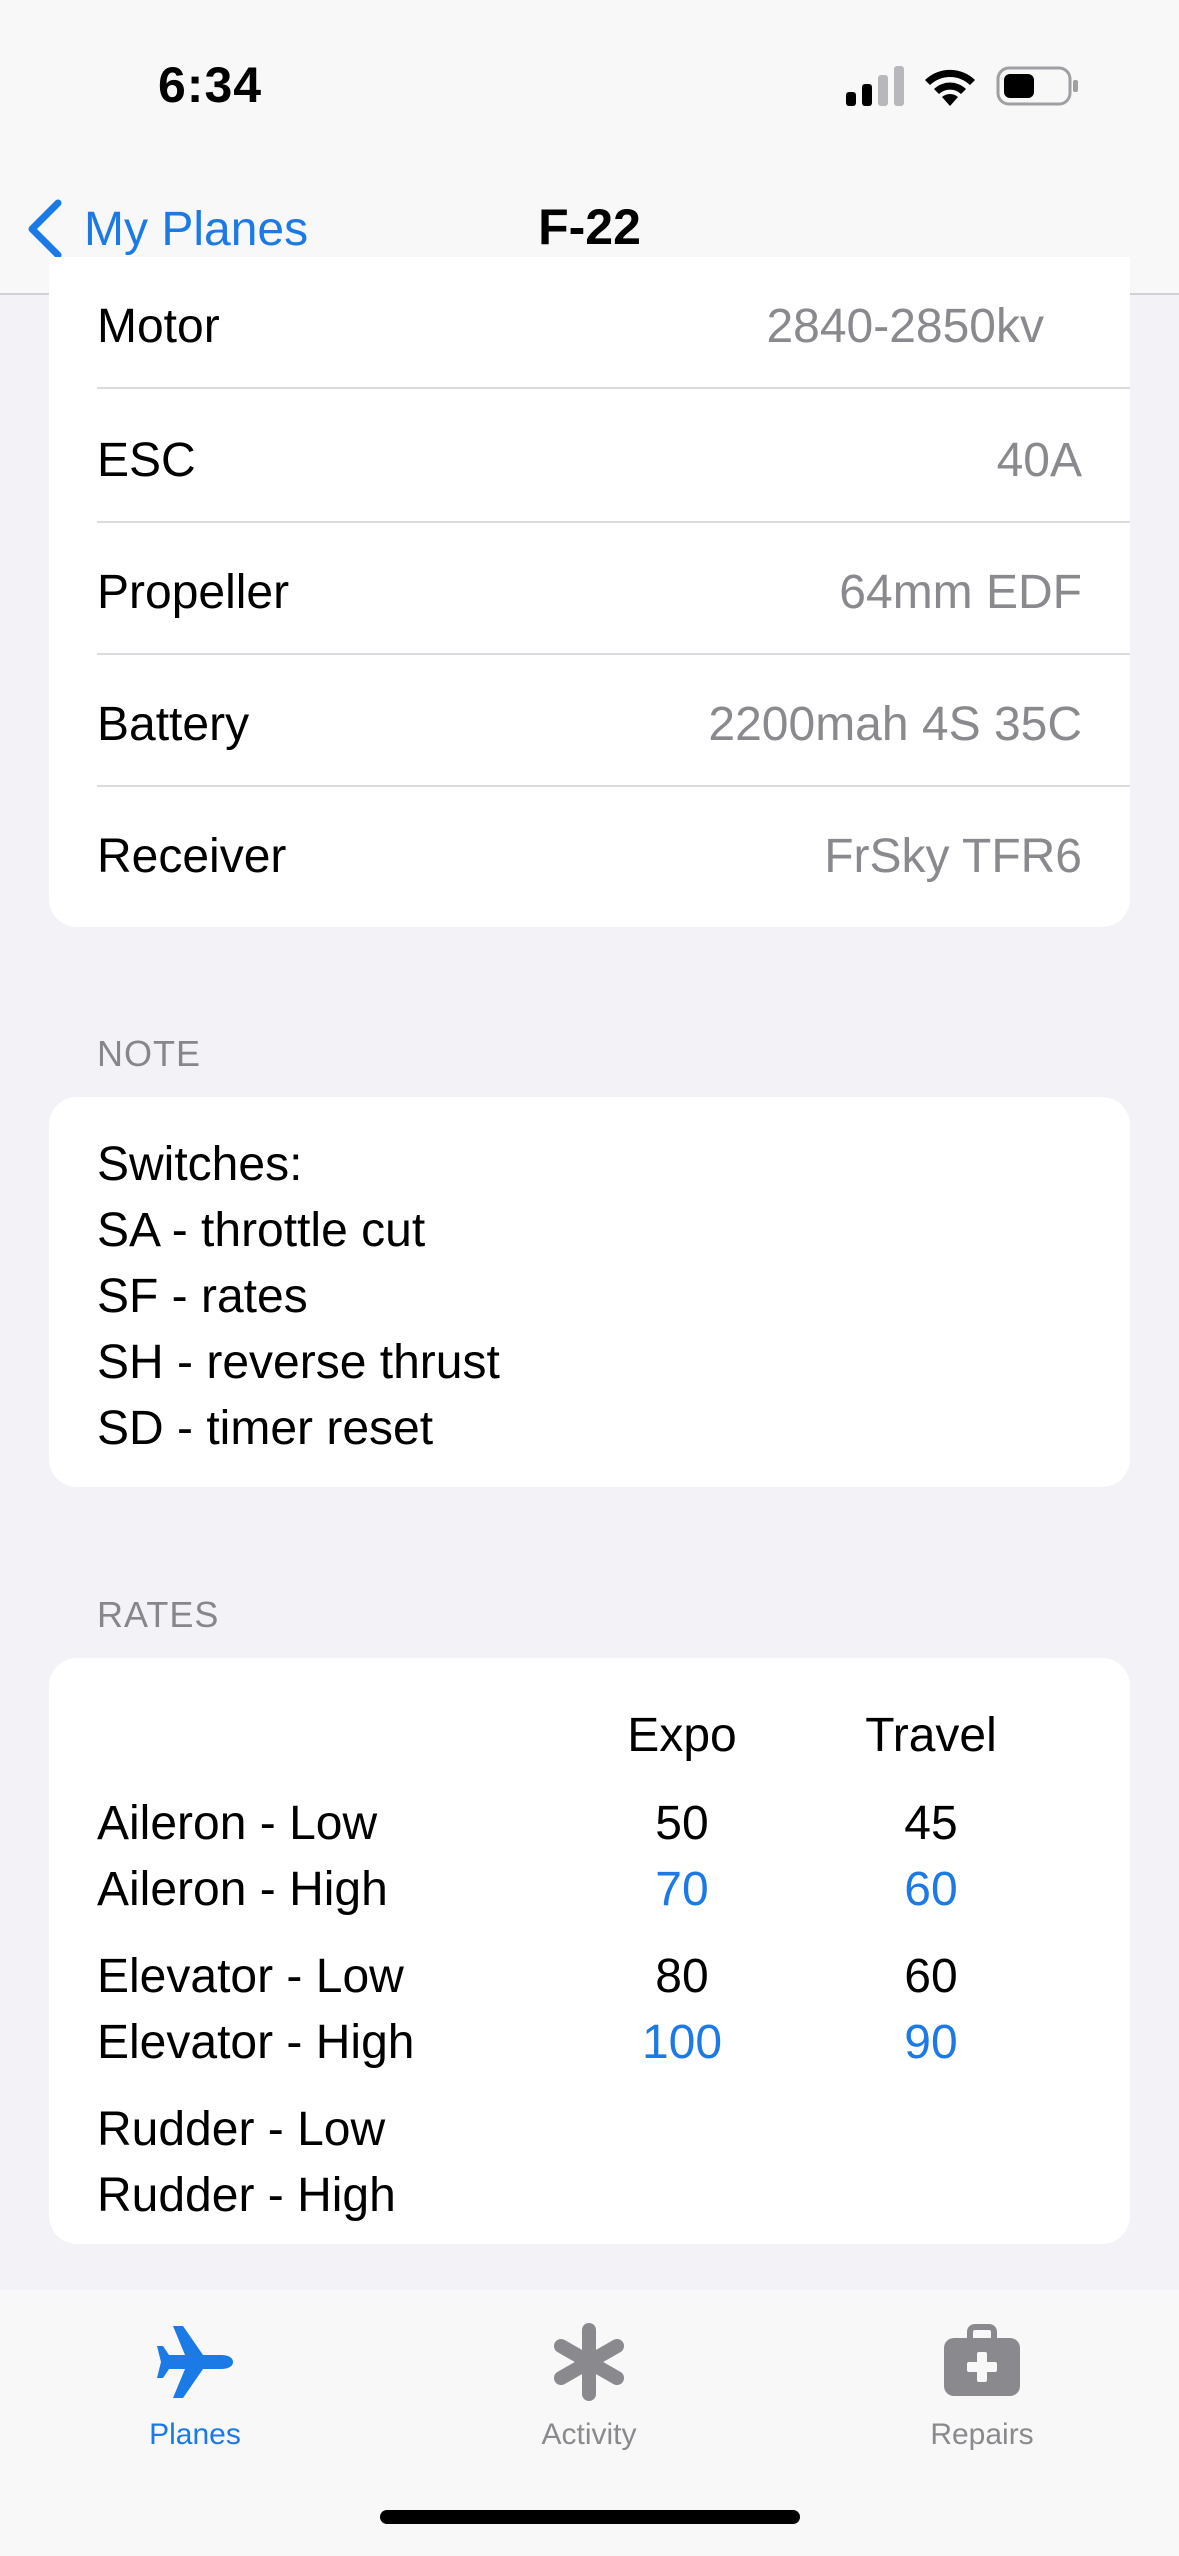  Describe the element at coordinates (237, 1823) in the screenshot. I see `rate-row-label: Aileron - Low` at that location.